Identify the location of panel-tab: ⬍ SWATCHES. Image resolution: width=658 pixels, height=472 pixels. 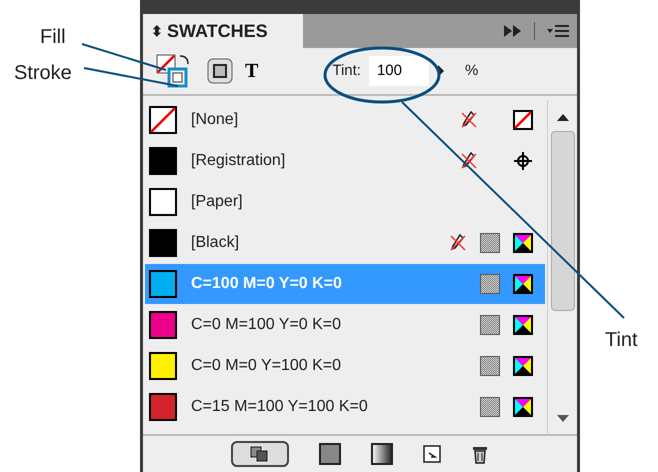
(223, 31).